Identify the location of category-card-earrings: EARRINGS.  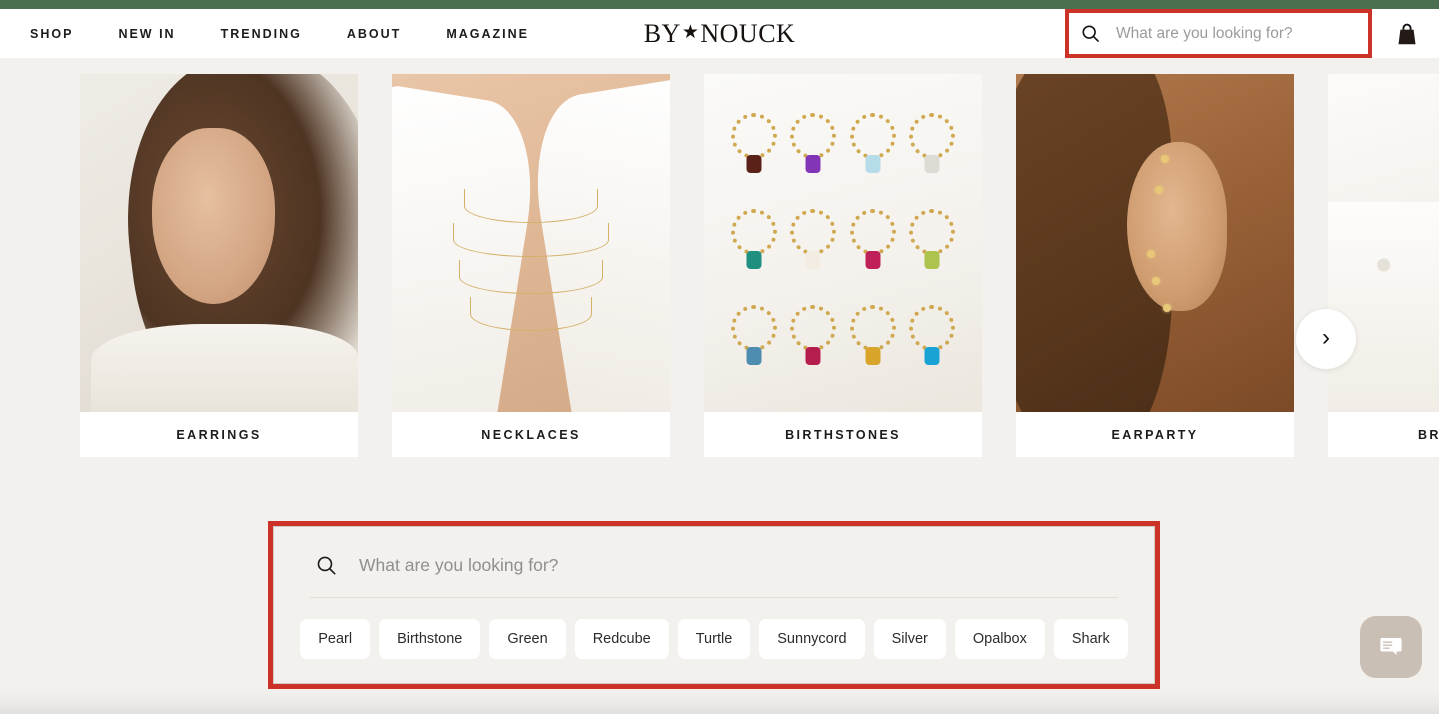
(219, 265).